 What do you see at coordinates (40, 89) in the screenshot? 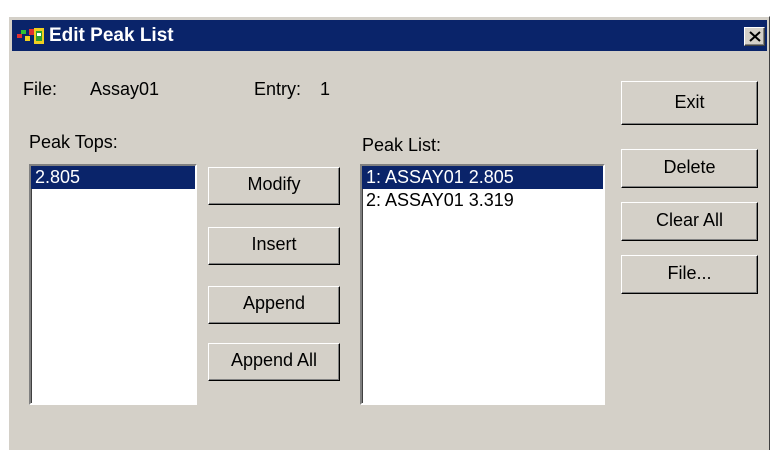
I see `file-label: File:` at bounding box center [40, 89].